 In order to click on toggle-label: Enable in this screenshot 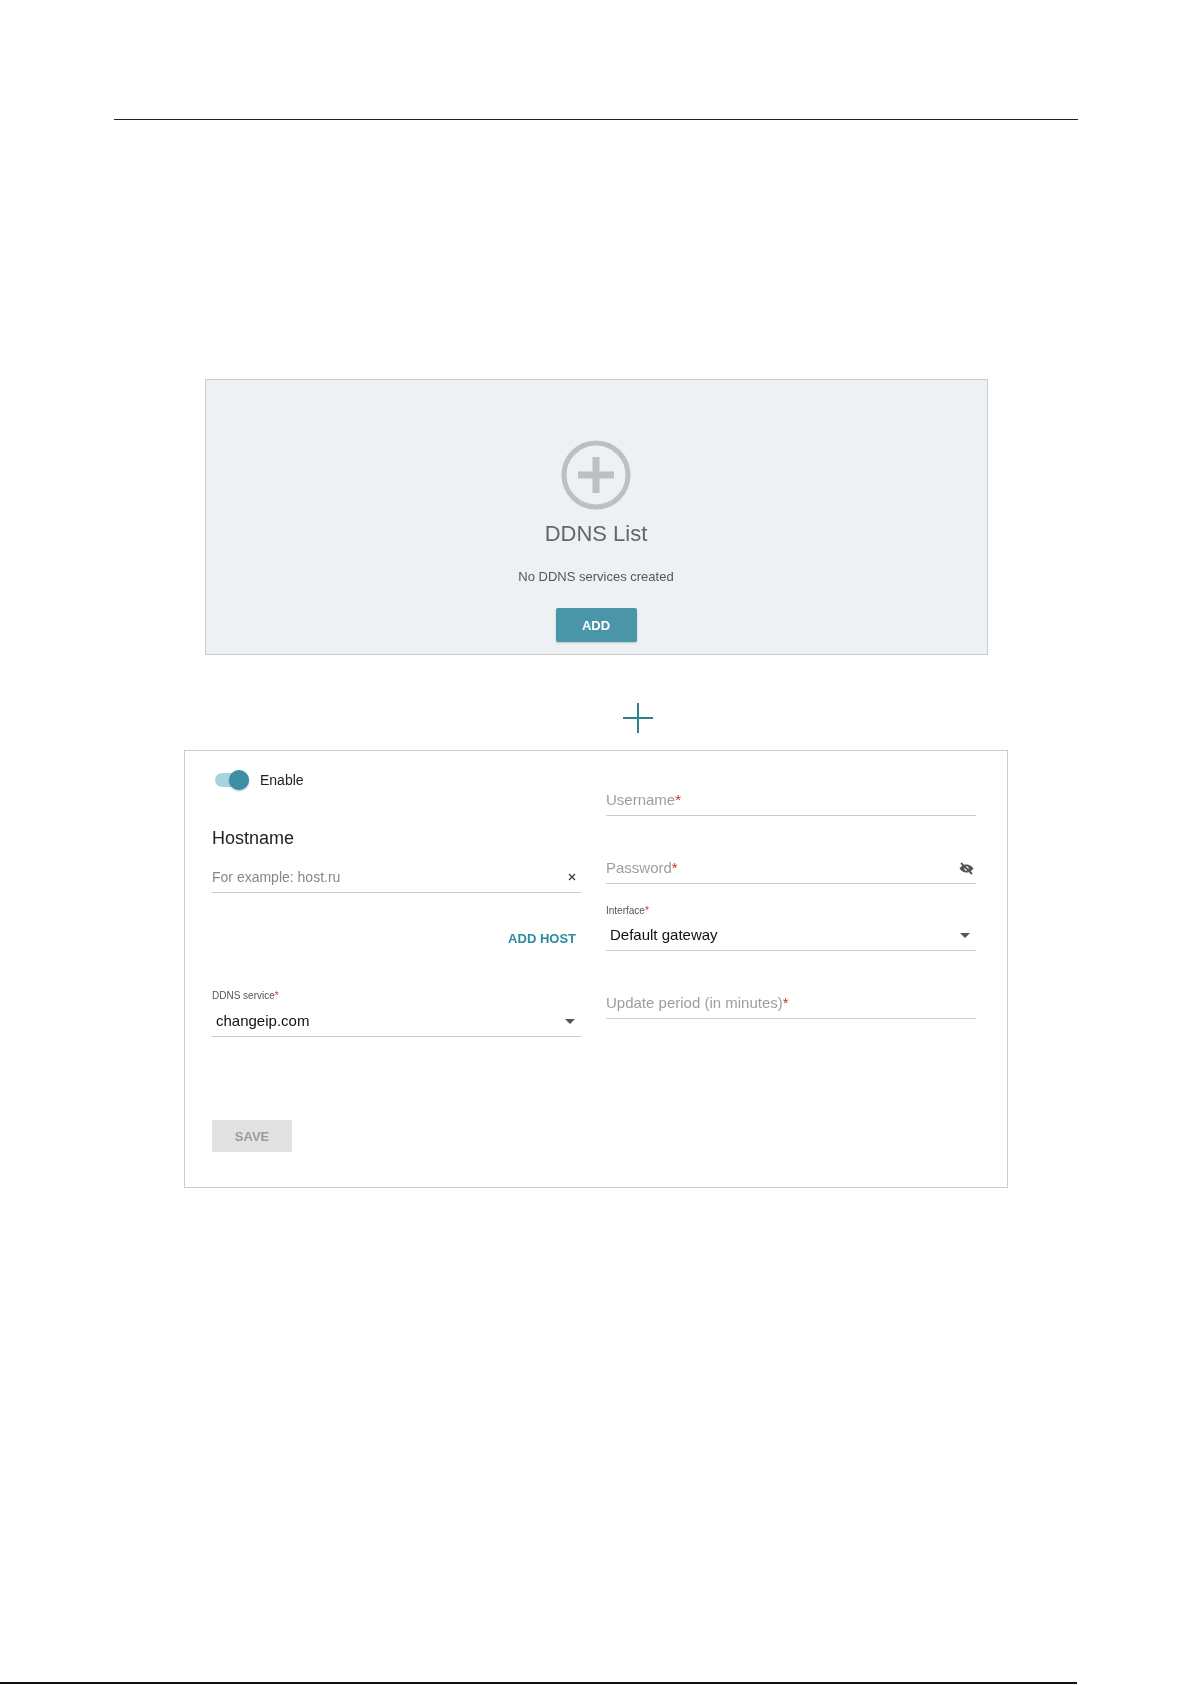, I will do `click(282, 780)`.